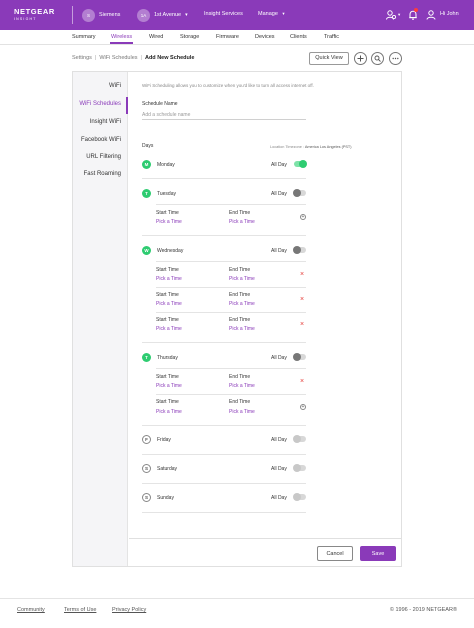 The width and height of the screenshot is (474, 628). What do you see at coordinates (118, 58) in the screenshot?
I see `breadcrumb-wifi-schedules: WiFi Schedules` at bounding box center [118, 58].